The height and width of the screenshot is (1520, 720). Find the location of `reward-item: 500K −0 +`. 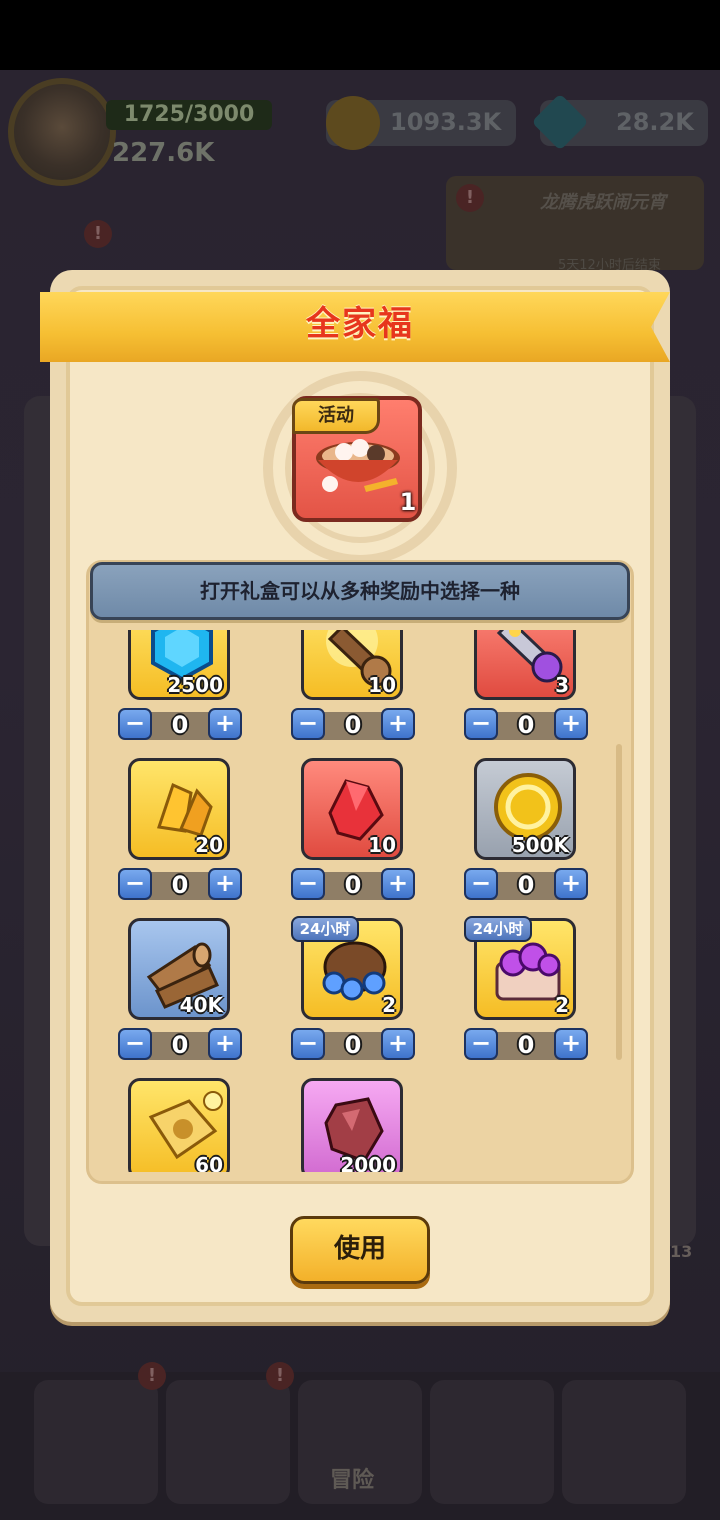

reward-item: 500K −0 + is located at coordinates (528, 829).